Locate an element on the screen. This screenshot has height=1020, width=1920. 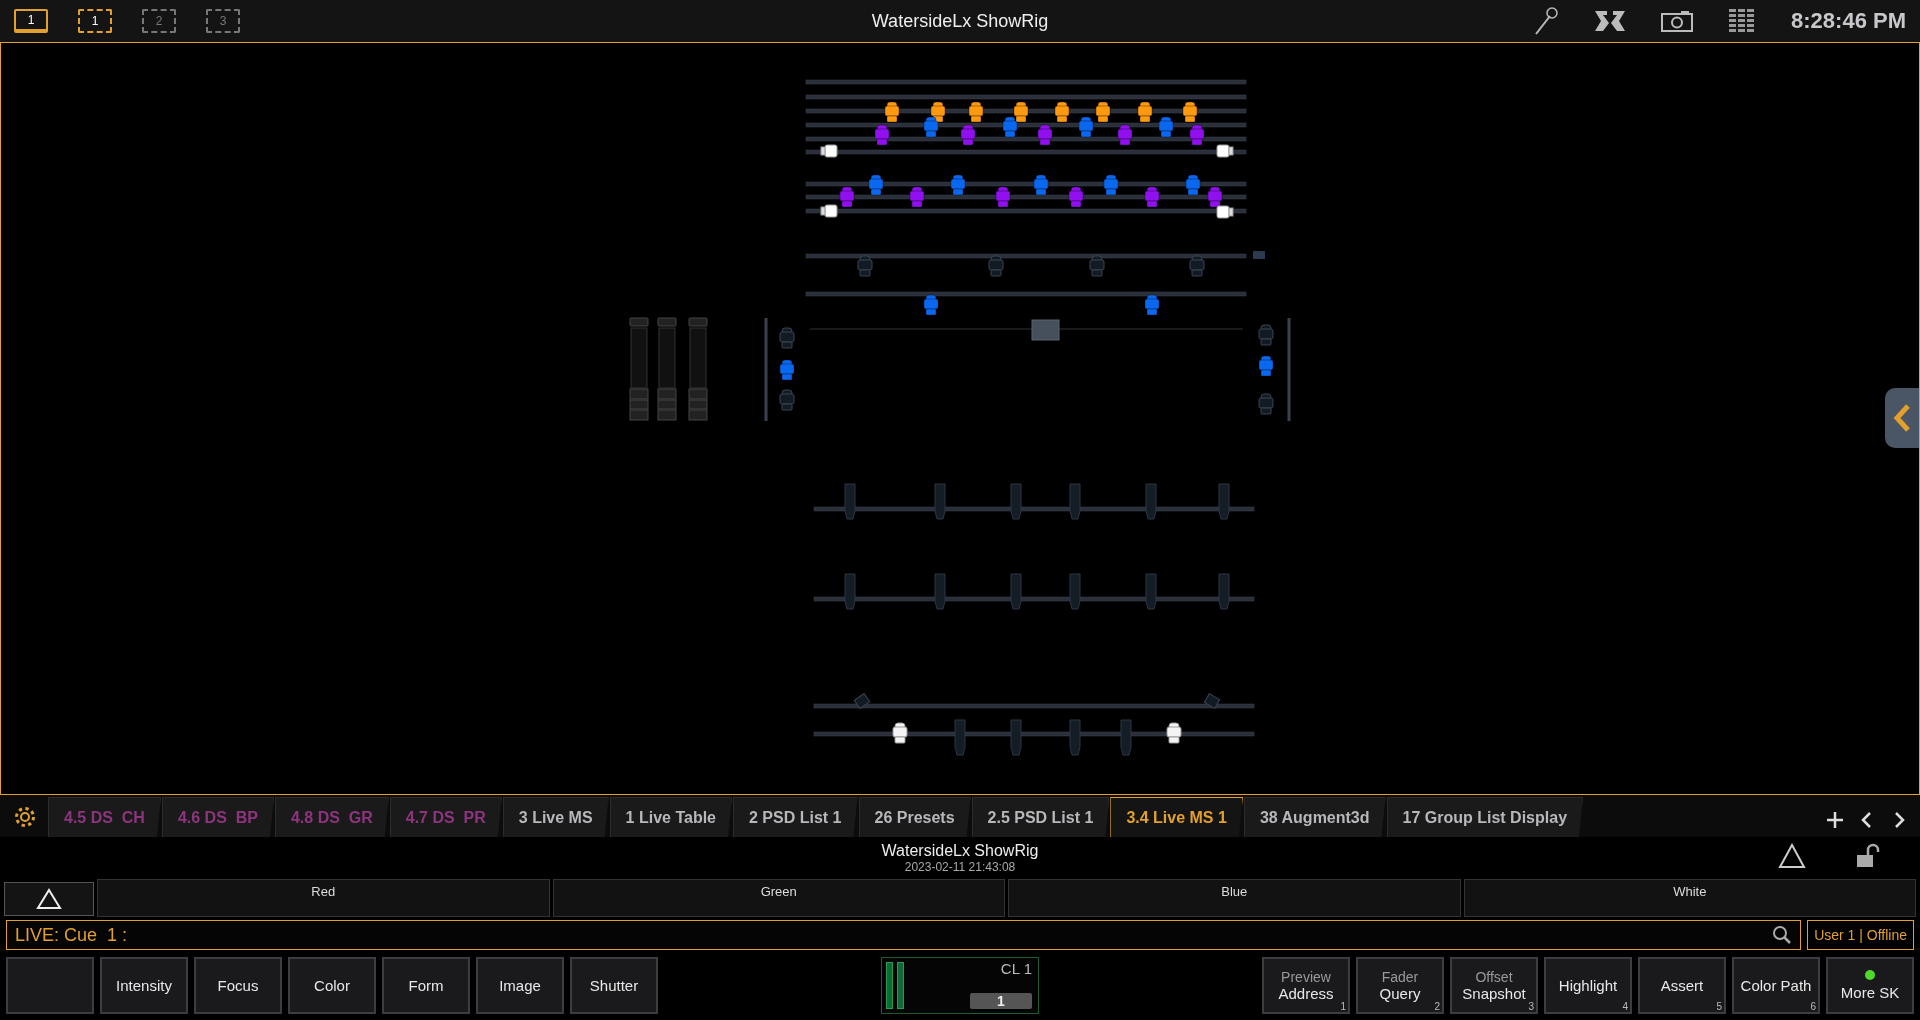
cue-list-label: CL 1 is located at coordinates (1016, 968).